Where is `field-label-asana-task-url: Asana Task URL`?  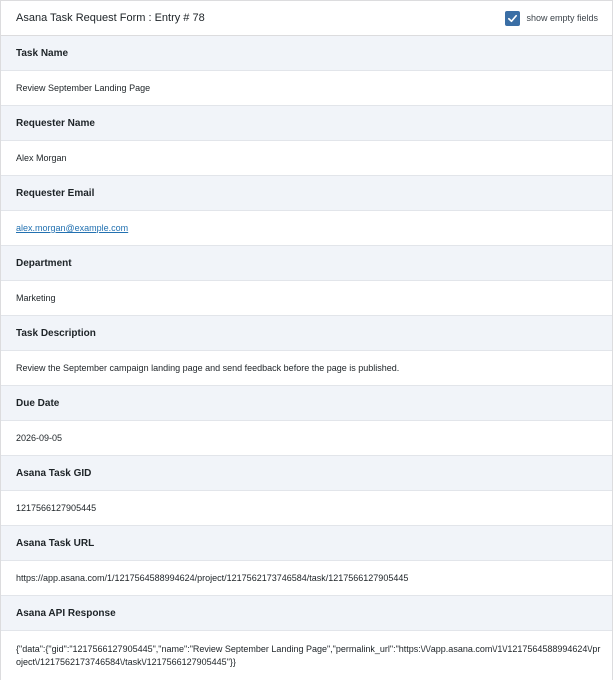 field-label-asana-task-url: Asana Task URL is located at coordinates (306, 543).